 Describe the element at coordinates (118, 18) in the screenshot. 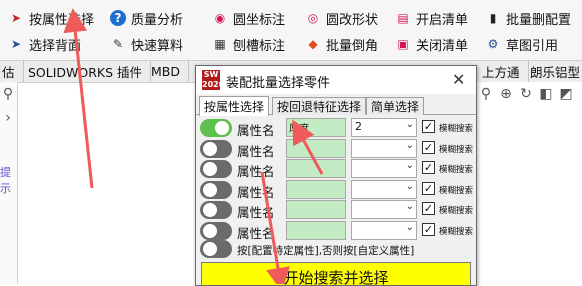

I see `help-circle-icon: ?` at that location.